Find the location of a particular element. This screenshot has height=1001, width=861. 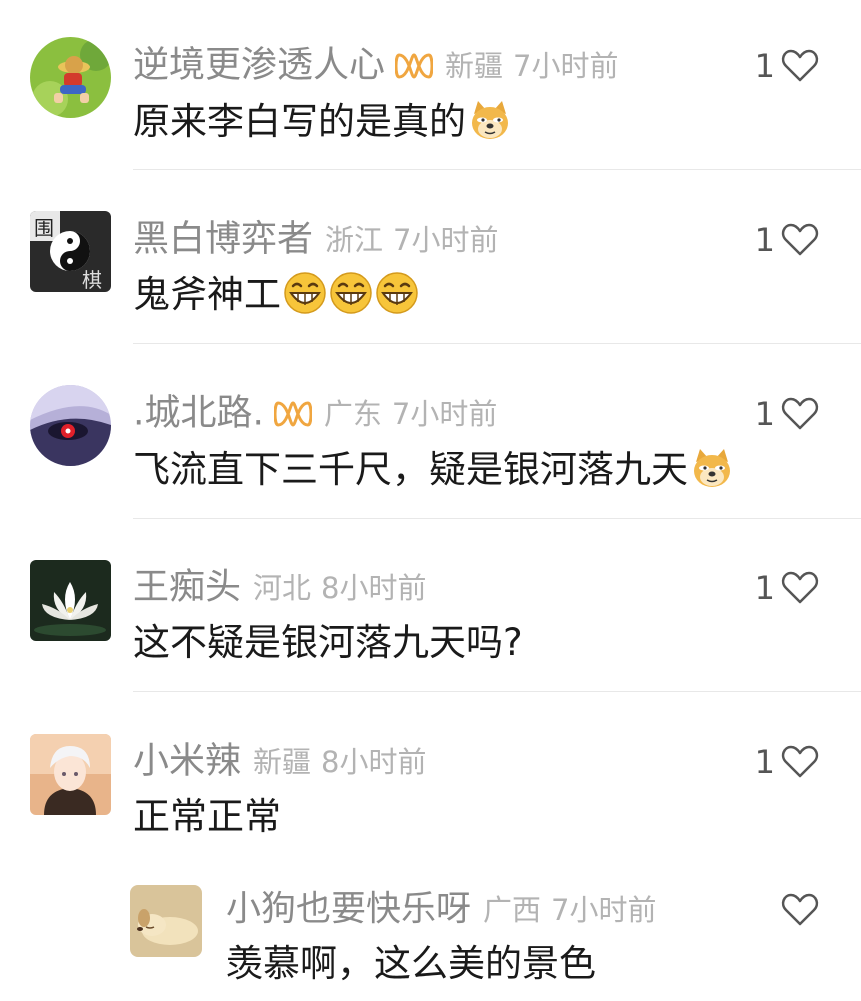

avatar is located at coordinates (166, 921).